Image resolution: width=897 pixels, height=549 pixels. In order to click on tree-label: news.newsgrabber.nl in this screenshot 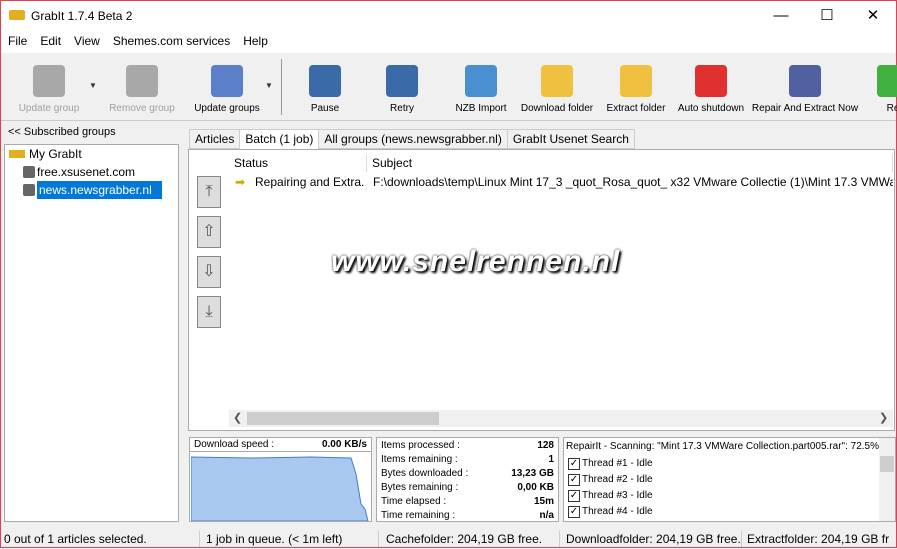, I will do `click(99, 190)`.